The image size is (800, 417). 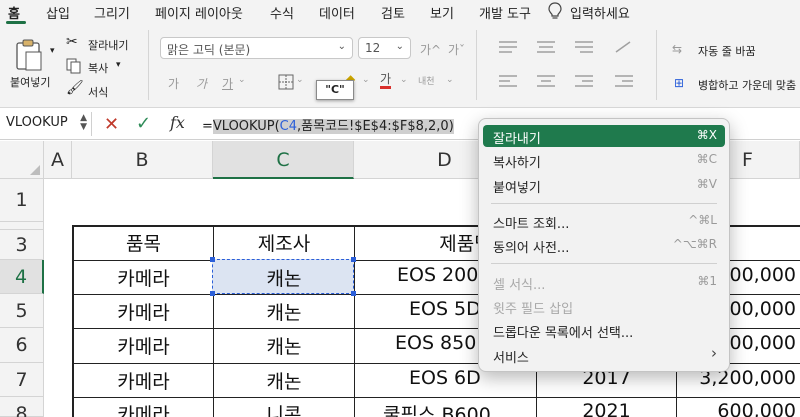 What do you see at coordinates (337, 12) in the screenshot?
I see `tab-data: 데이터` at bounding box center [337, 12].